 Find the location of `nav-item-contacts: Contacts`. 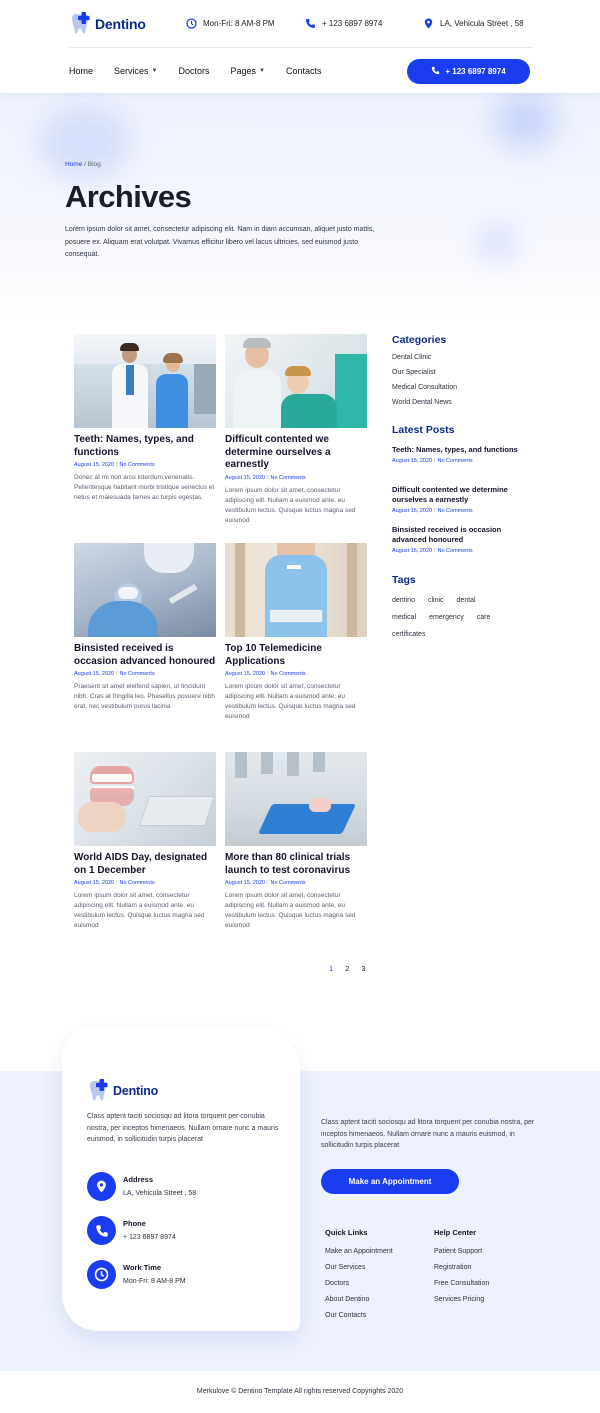

nav-item-contacts: Contacts is located at coordinates (304, 71).